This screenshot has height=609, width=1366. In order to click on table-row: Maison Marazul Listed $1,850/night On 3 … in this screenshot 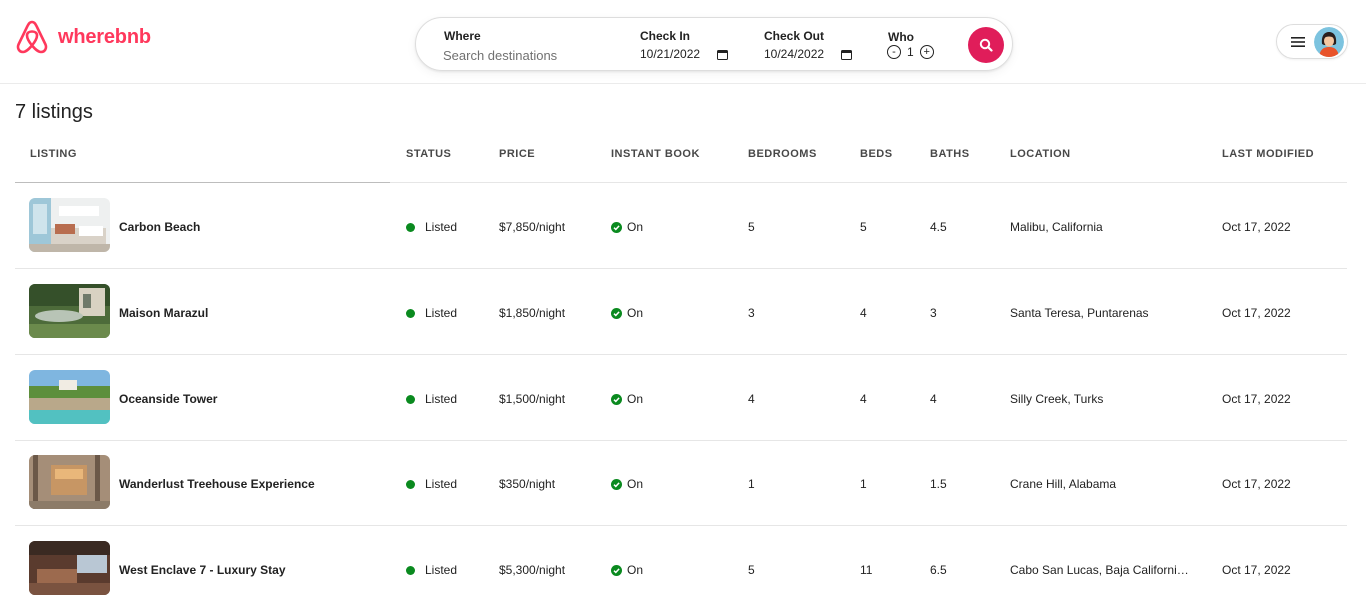, I will do `click(681, 312)`.